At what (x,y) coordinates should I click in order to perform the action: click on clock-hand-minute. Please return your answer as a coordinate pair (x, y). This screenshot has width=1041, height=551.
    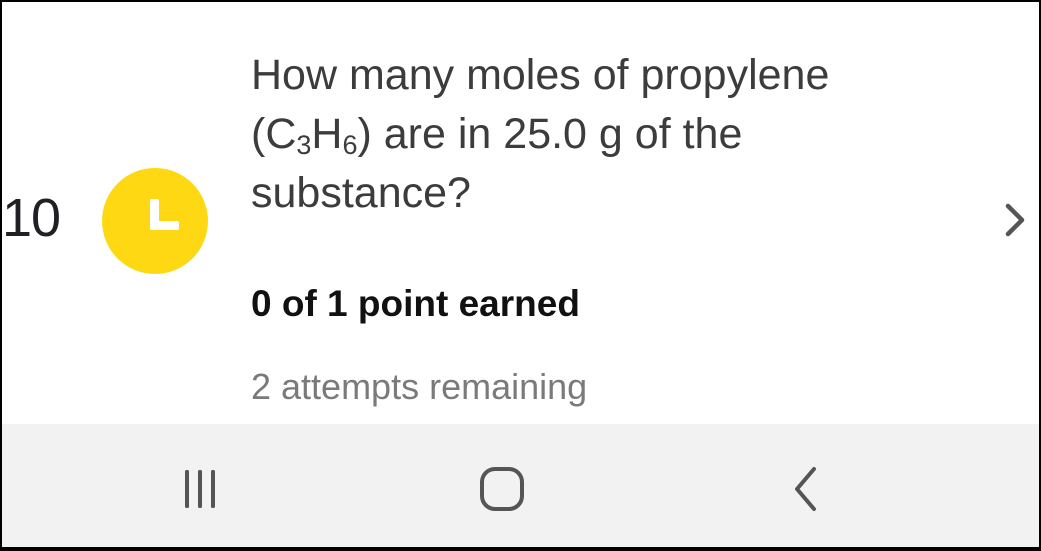
    Looking at the image, I should click on (164, 225).